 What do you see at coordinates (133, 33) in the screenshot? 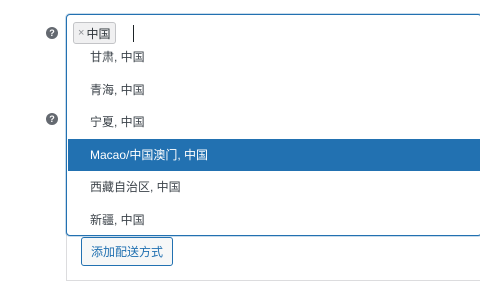
I see `text-cursor` at bounding box center [133, 33].